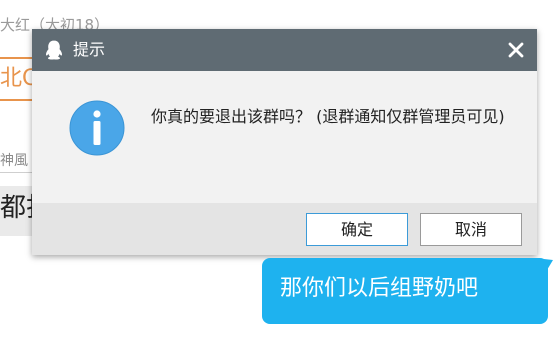 The width and height of the screenshot is (556, 338). What do you see at coordinates (516, 50) in the screenshot?
I see `close-icon` at bounding box center [516, 50].